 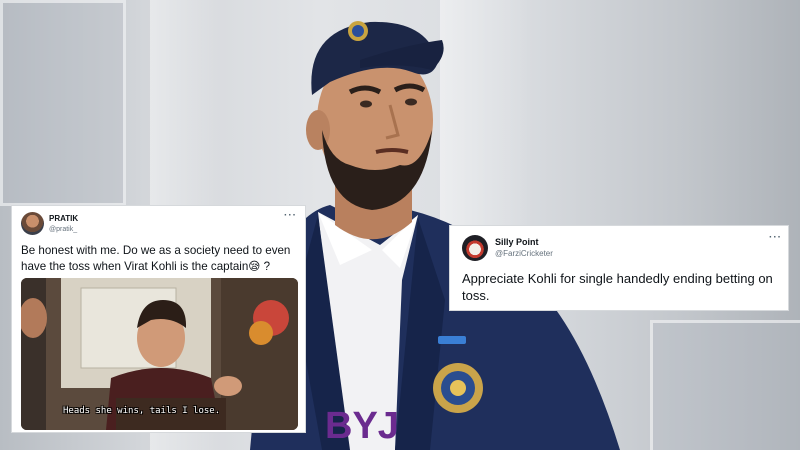 I want to click on user-name: Silly Point, so click(x=524, y=242).